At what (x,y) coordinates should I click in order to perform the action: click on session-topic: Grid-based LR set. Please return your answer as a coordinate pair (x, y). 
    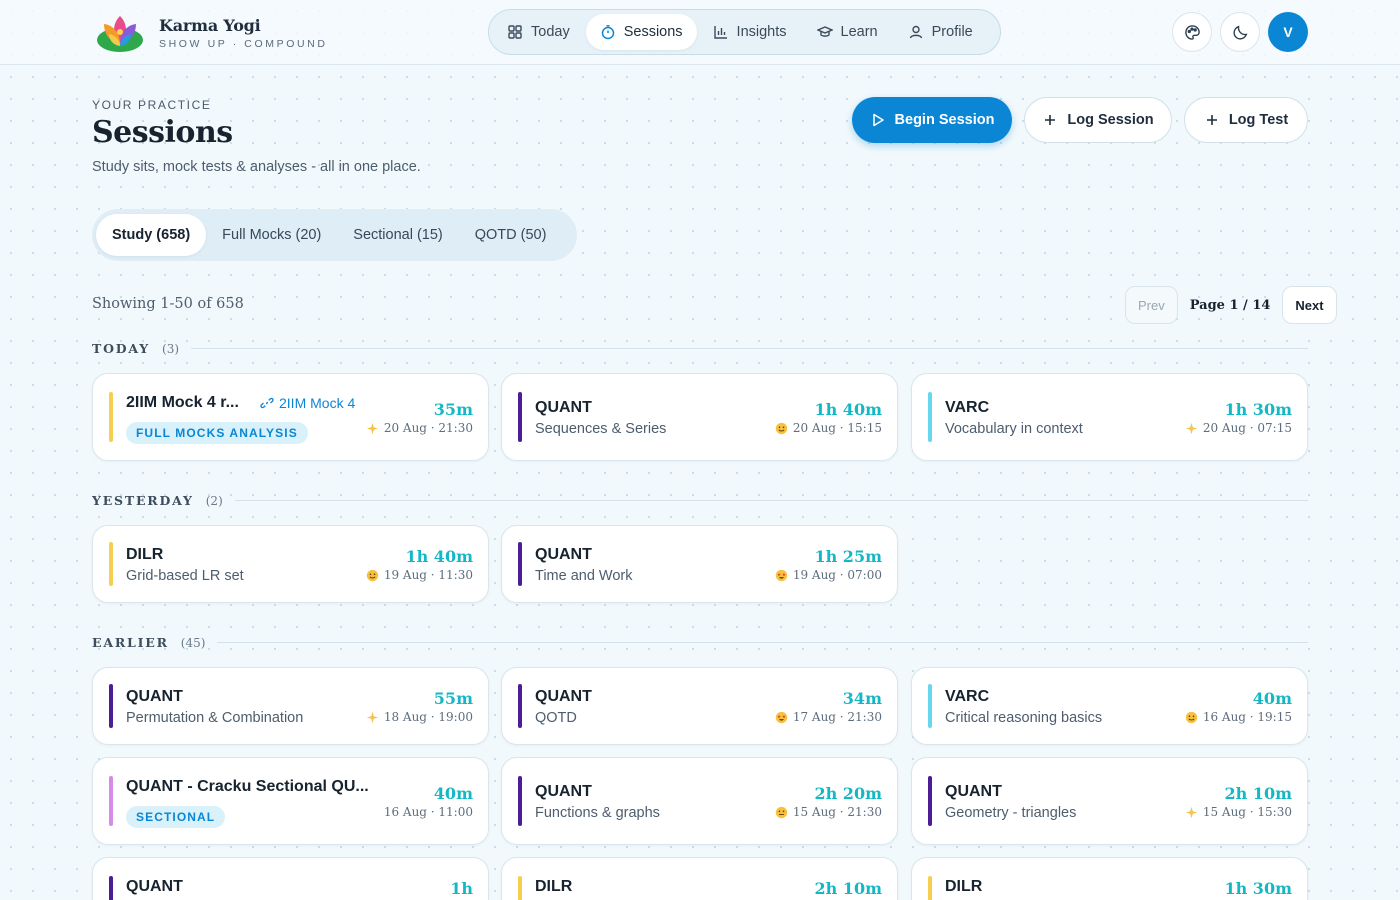
    Looking at the image, I should click on (185, 576).